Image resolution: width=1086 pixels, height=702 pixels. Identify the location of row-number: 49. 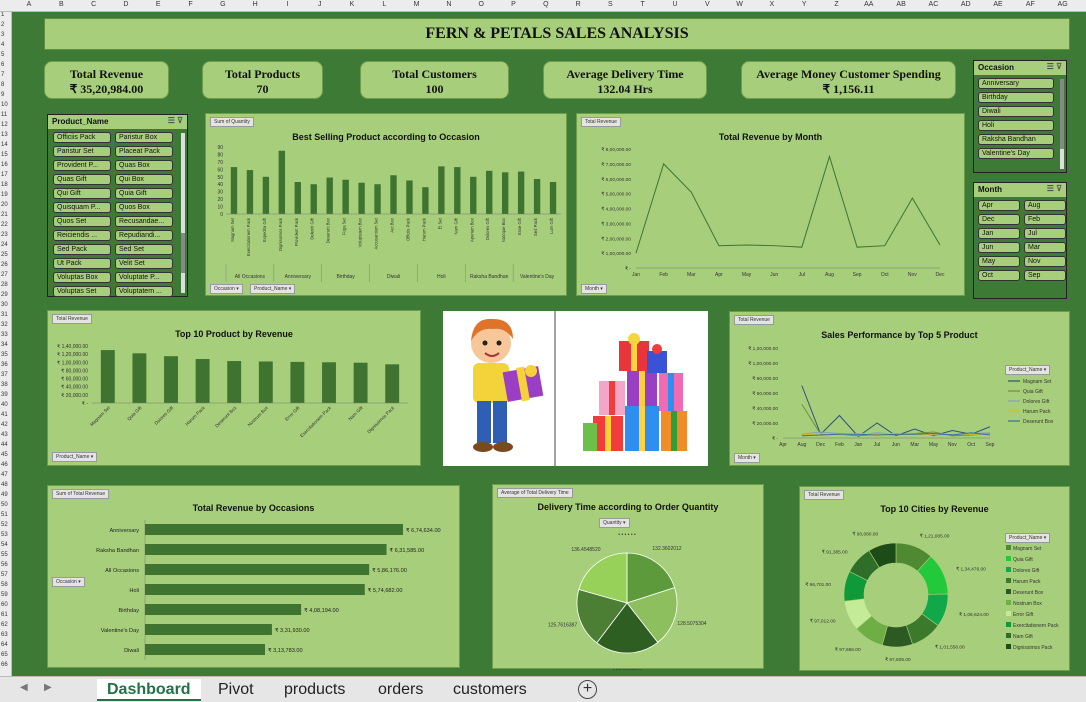
(4, 495).